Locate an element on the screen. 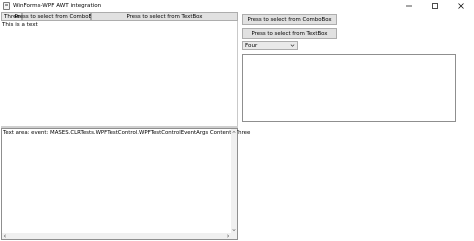  app-icon is located at coordinates (6, 6).